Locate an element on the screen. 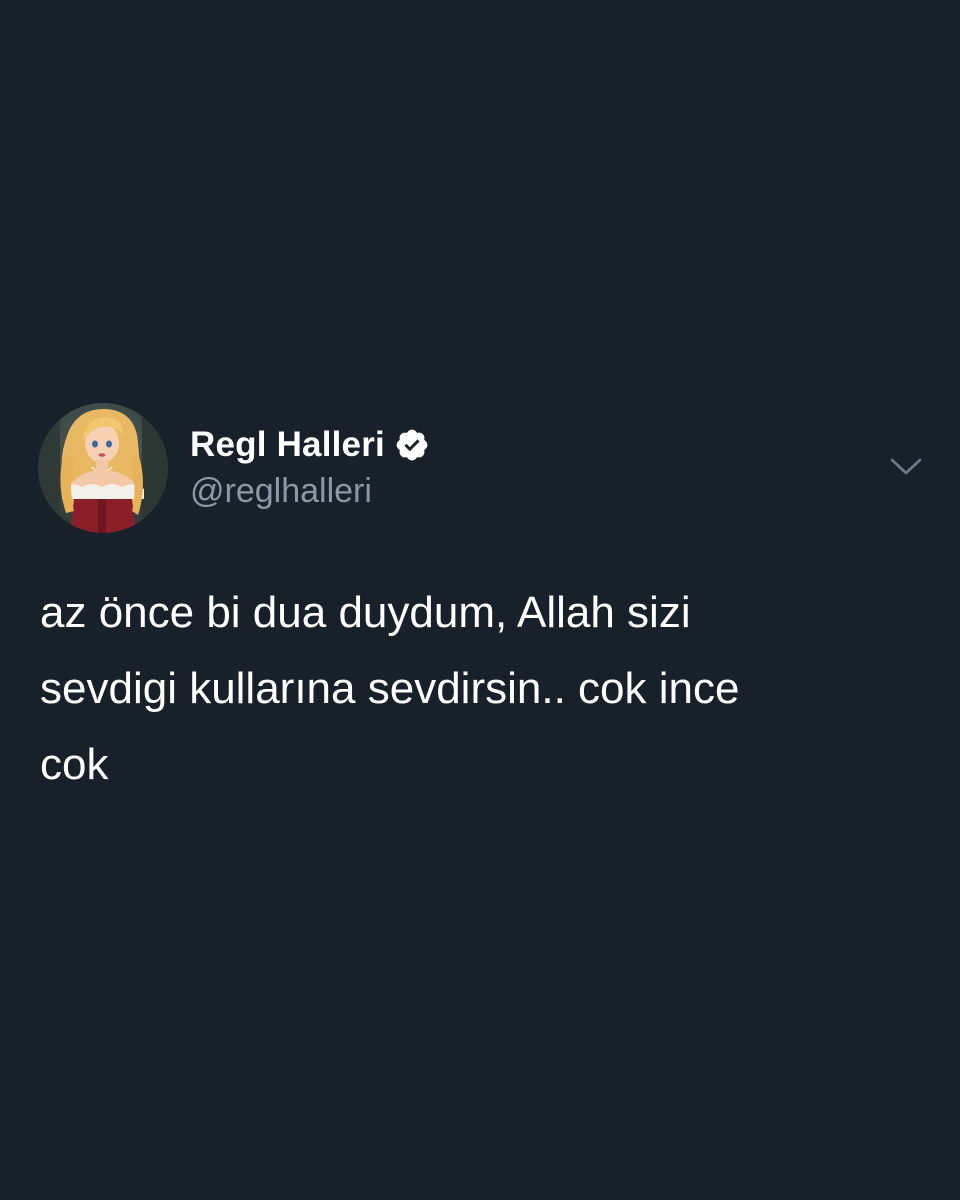 This screenshot has width=960, height=1200. tweet-menu-button is located at coordinates (906, 466).